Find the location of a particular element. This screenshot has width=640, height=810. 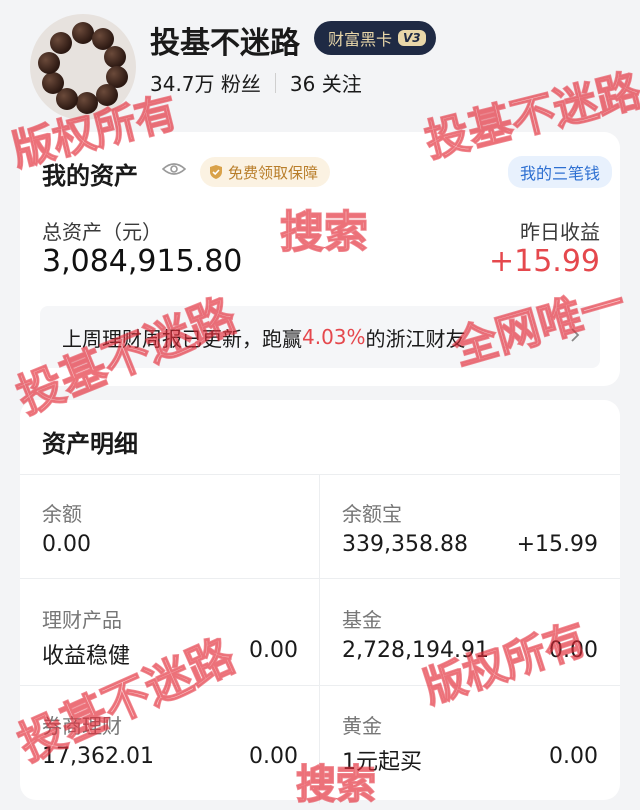

asset-item-value: 339,358.88 is located at coordinates (405, 544).